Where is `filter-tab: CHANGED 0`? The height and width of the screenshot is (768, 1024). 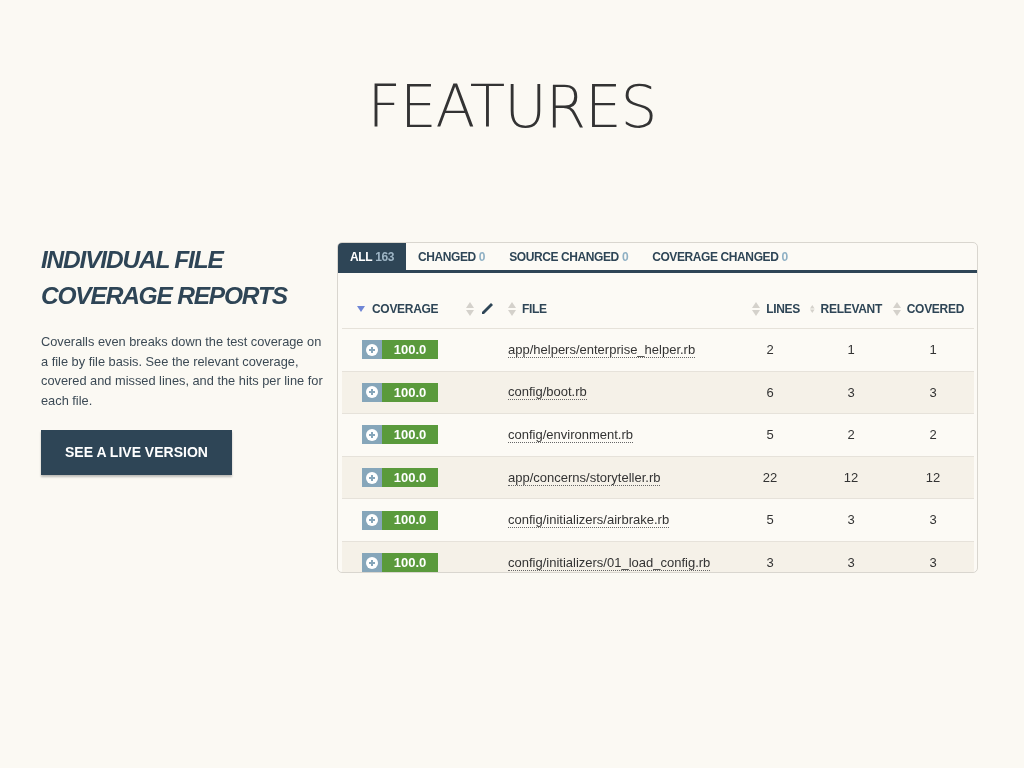
filter-tab: CHANGED 0 is located at coordinates (451, 256).